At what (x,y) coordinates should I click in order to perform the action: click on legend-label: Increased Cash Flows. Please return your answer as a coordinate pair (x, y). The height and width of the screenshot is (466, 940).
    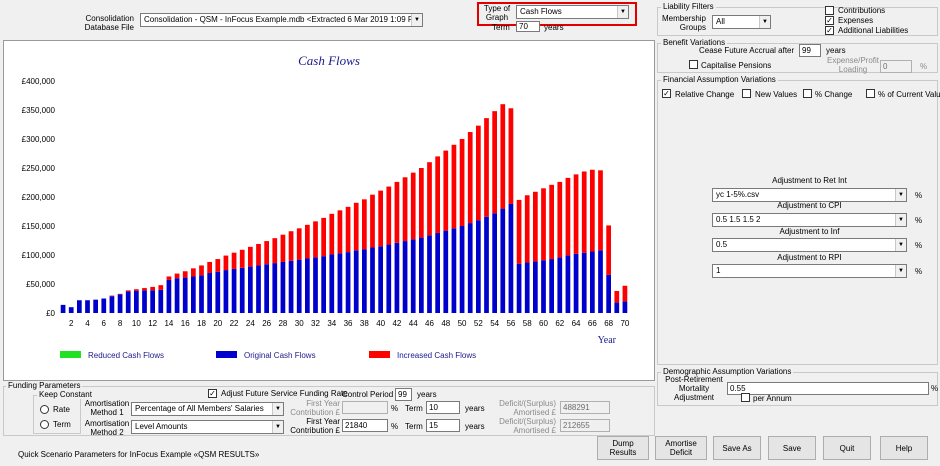
    Looking at the image, I should click on (436, 355).